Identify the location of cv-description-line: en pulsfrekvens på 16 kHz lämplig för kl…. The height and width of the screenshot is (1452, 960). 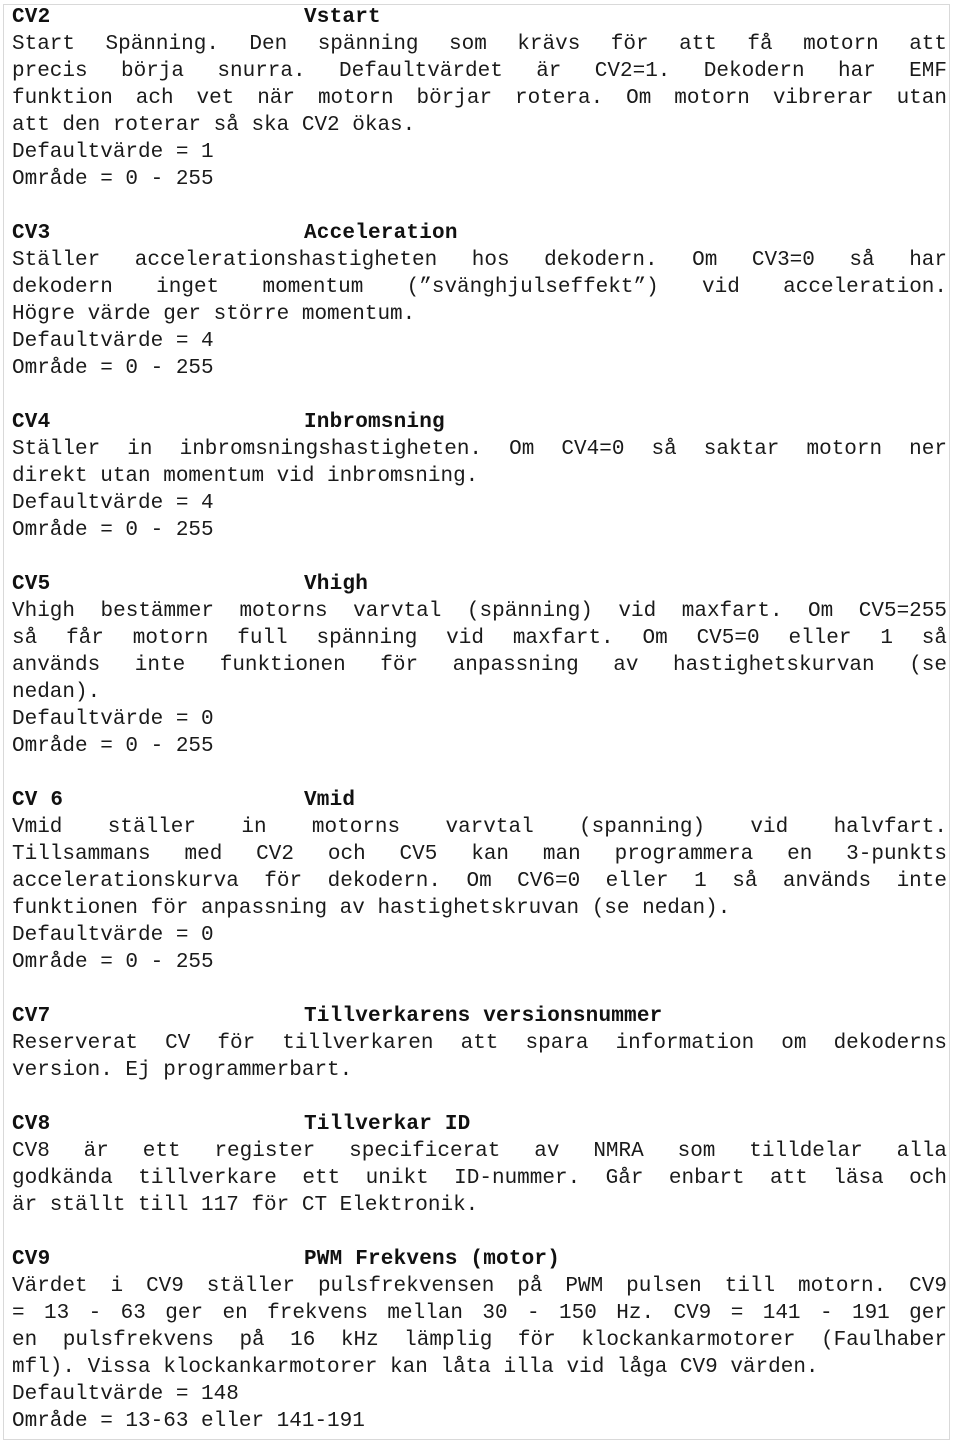
(479, 1340).